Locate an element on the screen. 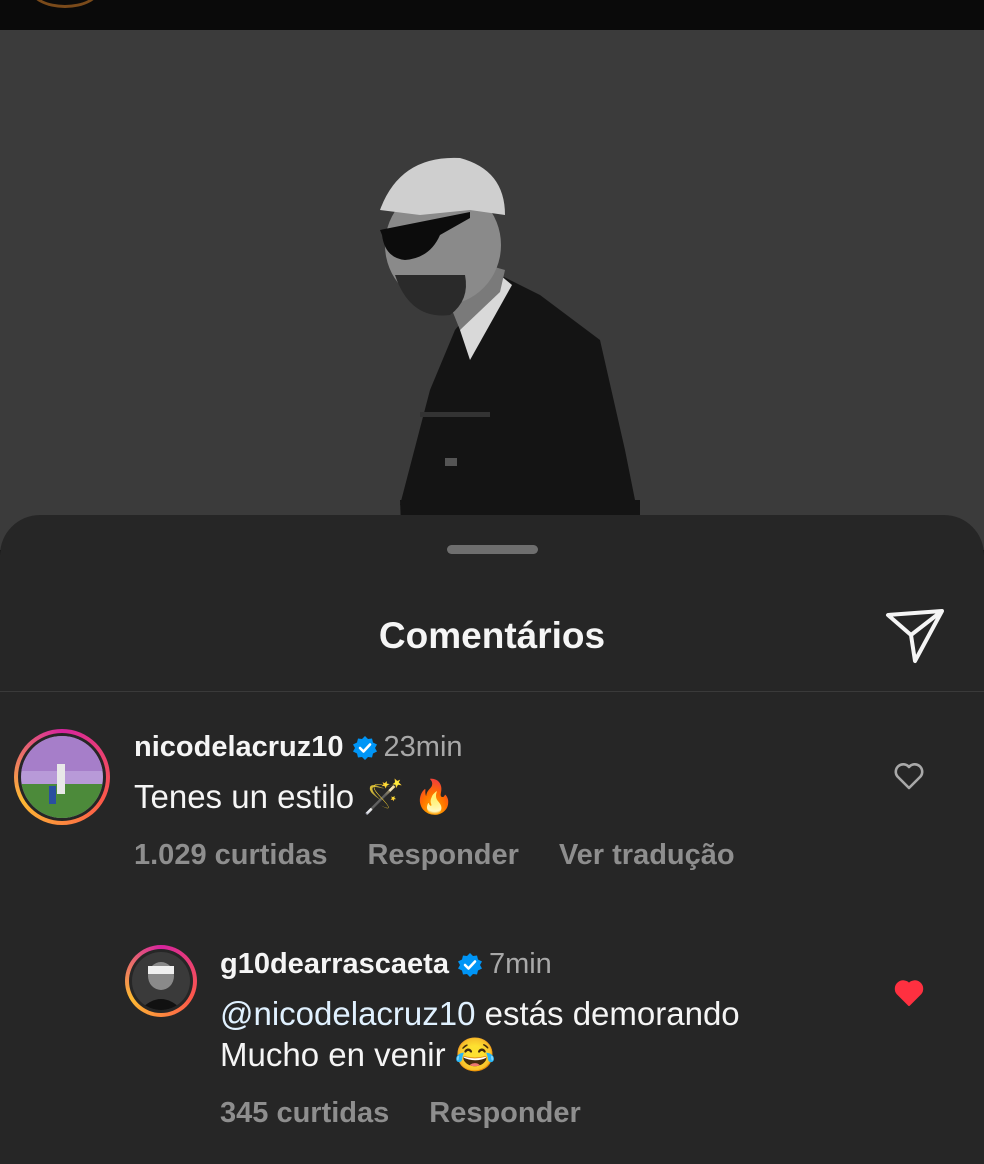 The width and height of the screenshot is (984, 1164). mention-link: @nicodelacruz10 is located at coordinates (347, 1013).